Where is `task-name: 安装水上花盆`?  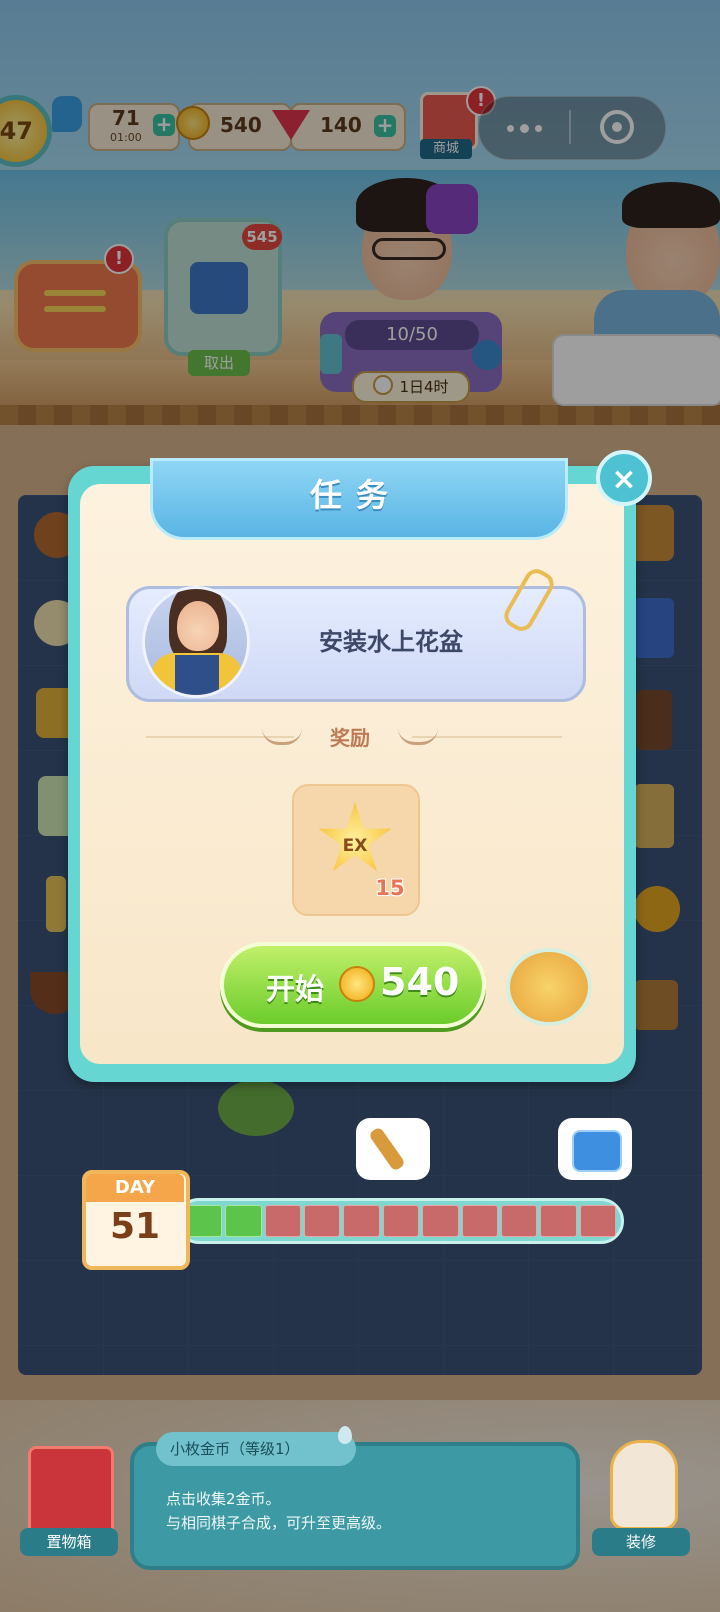 task-name: 安装水上花盆 is located at coordinates (391, 642).